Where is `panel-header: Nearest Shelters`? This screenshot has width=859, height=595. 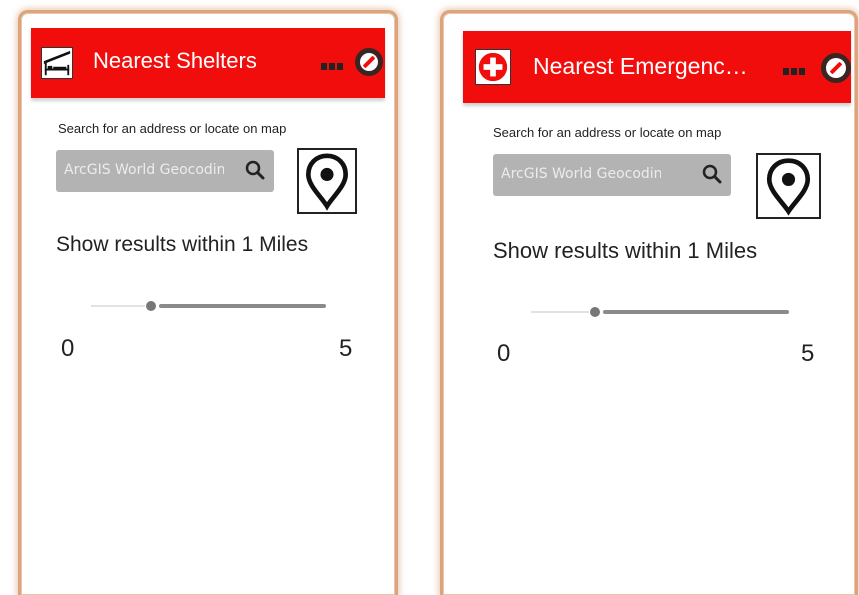 panel-header: Nearest Shelters is located at coordinates (208, 63).